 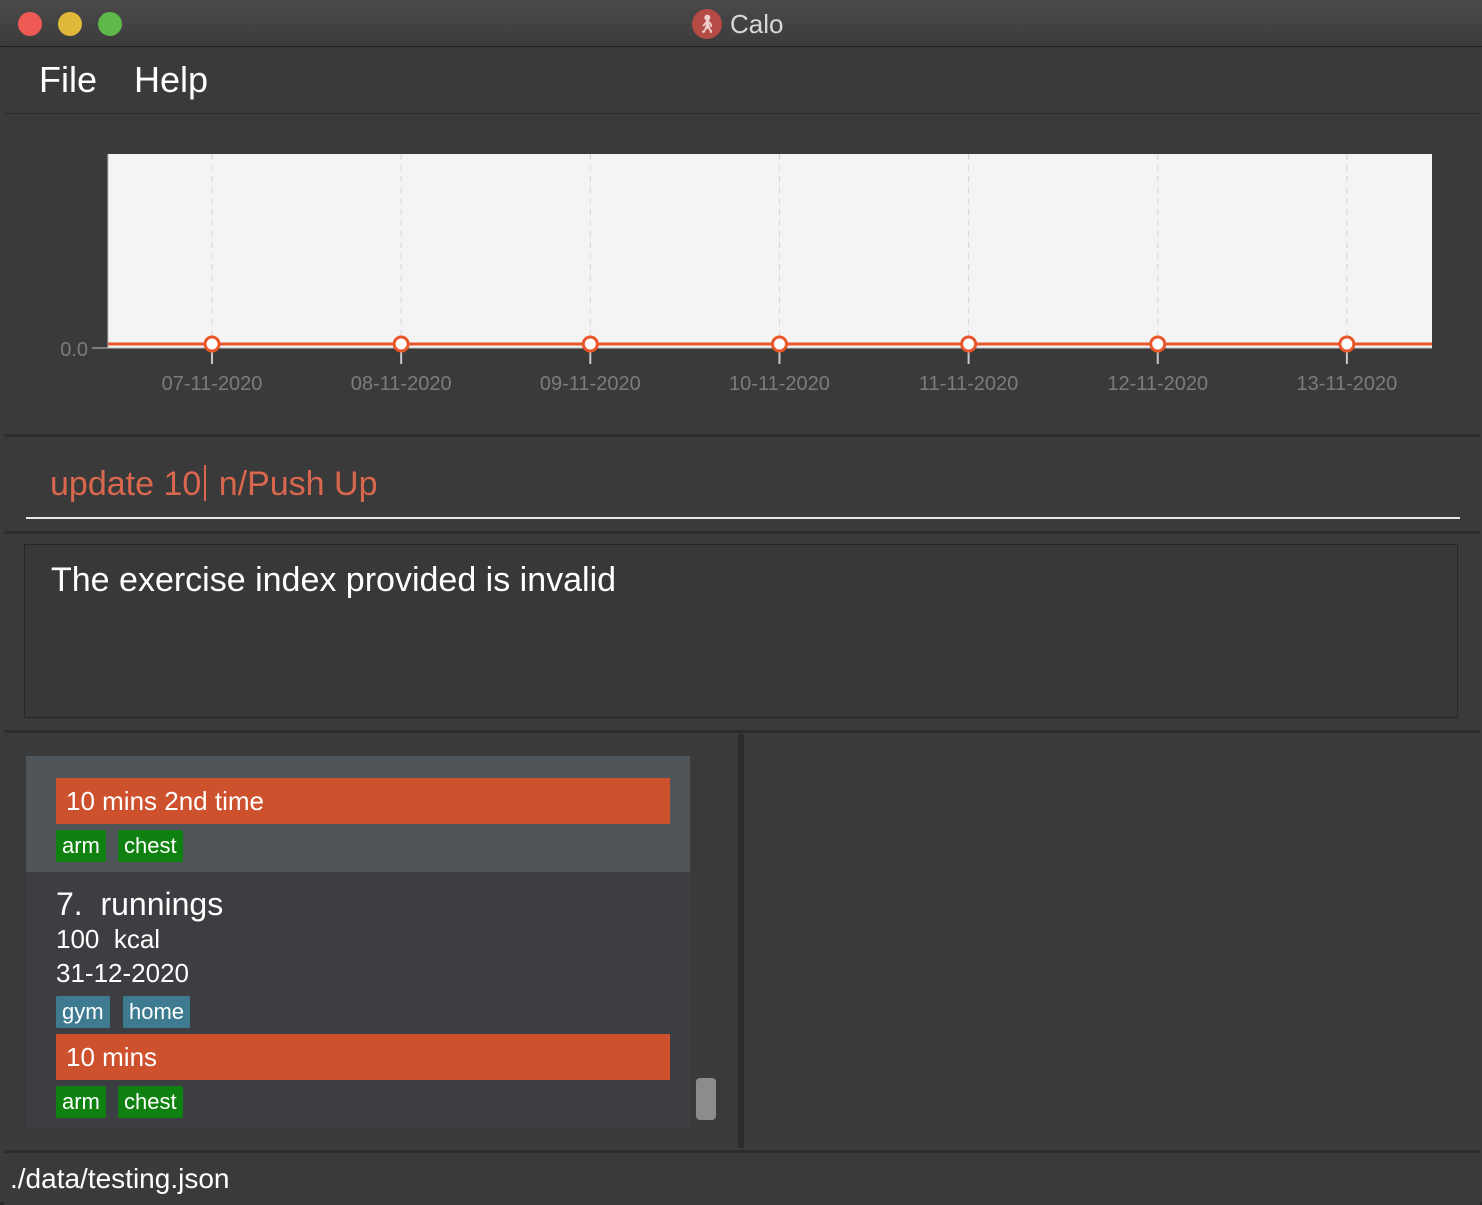 What do you see at coordinates (741, 631) in the screenshot?
I see `result-display: The exercise index provided is invalid` at bounding box center [741, 631].